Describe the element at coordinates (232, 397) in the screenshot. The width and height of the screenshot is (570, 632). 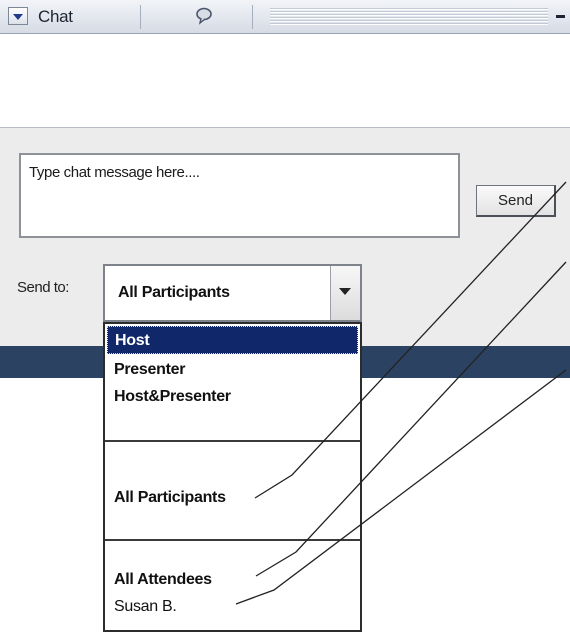
I see `option-host-presenter: Host&Presenter` at that location.